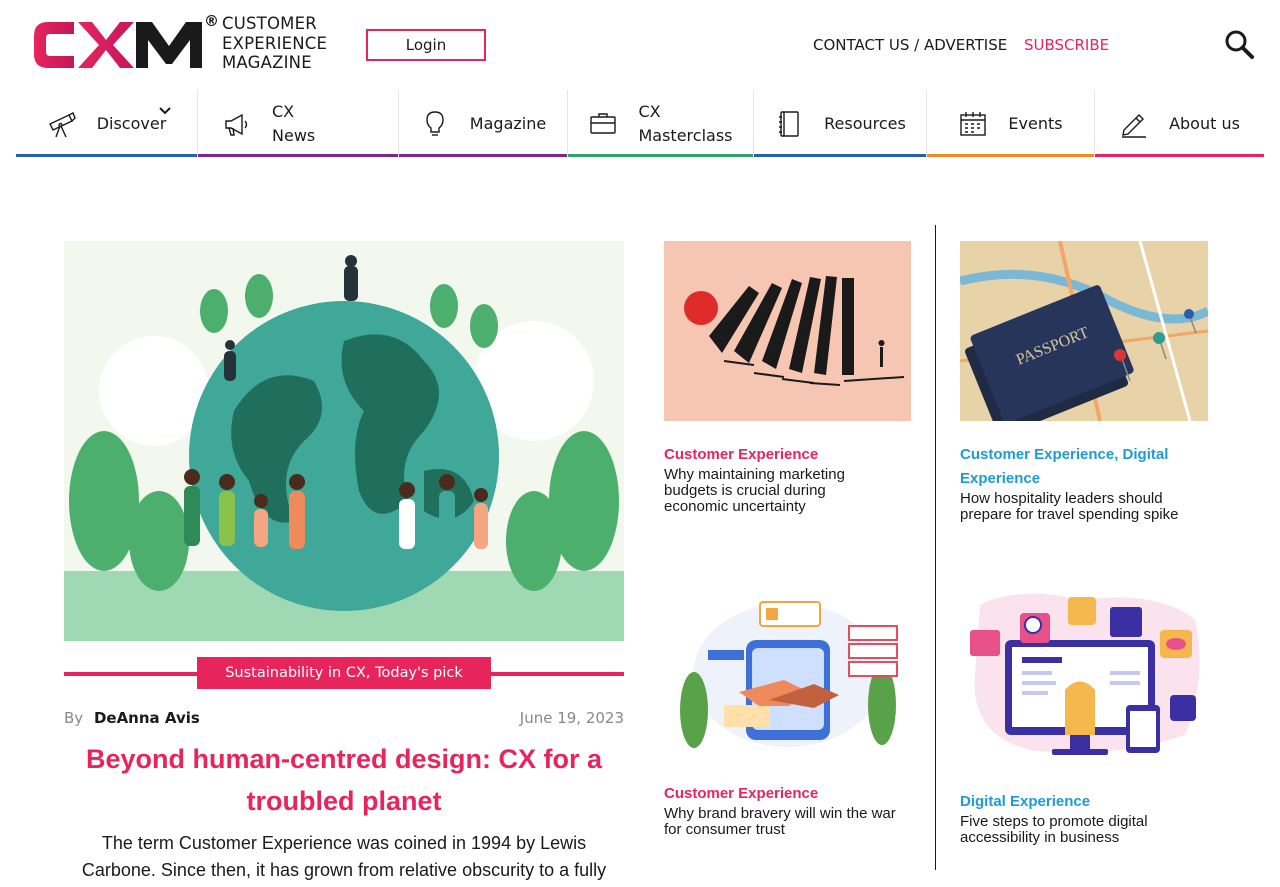 This screenshot has height=887, width=1280. Describe the element at coordinates (1084, 331) in the screenshot. I see `card-image-passport: PASSPORT` at that location.